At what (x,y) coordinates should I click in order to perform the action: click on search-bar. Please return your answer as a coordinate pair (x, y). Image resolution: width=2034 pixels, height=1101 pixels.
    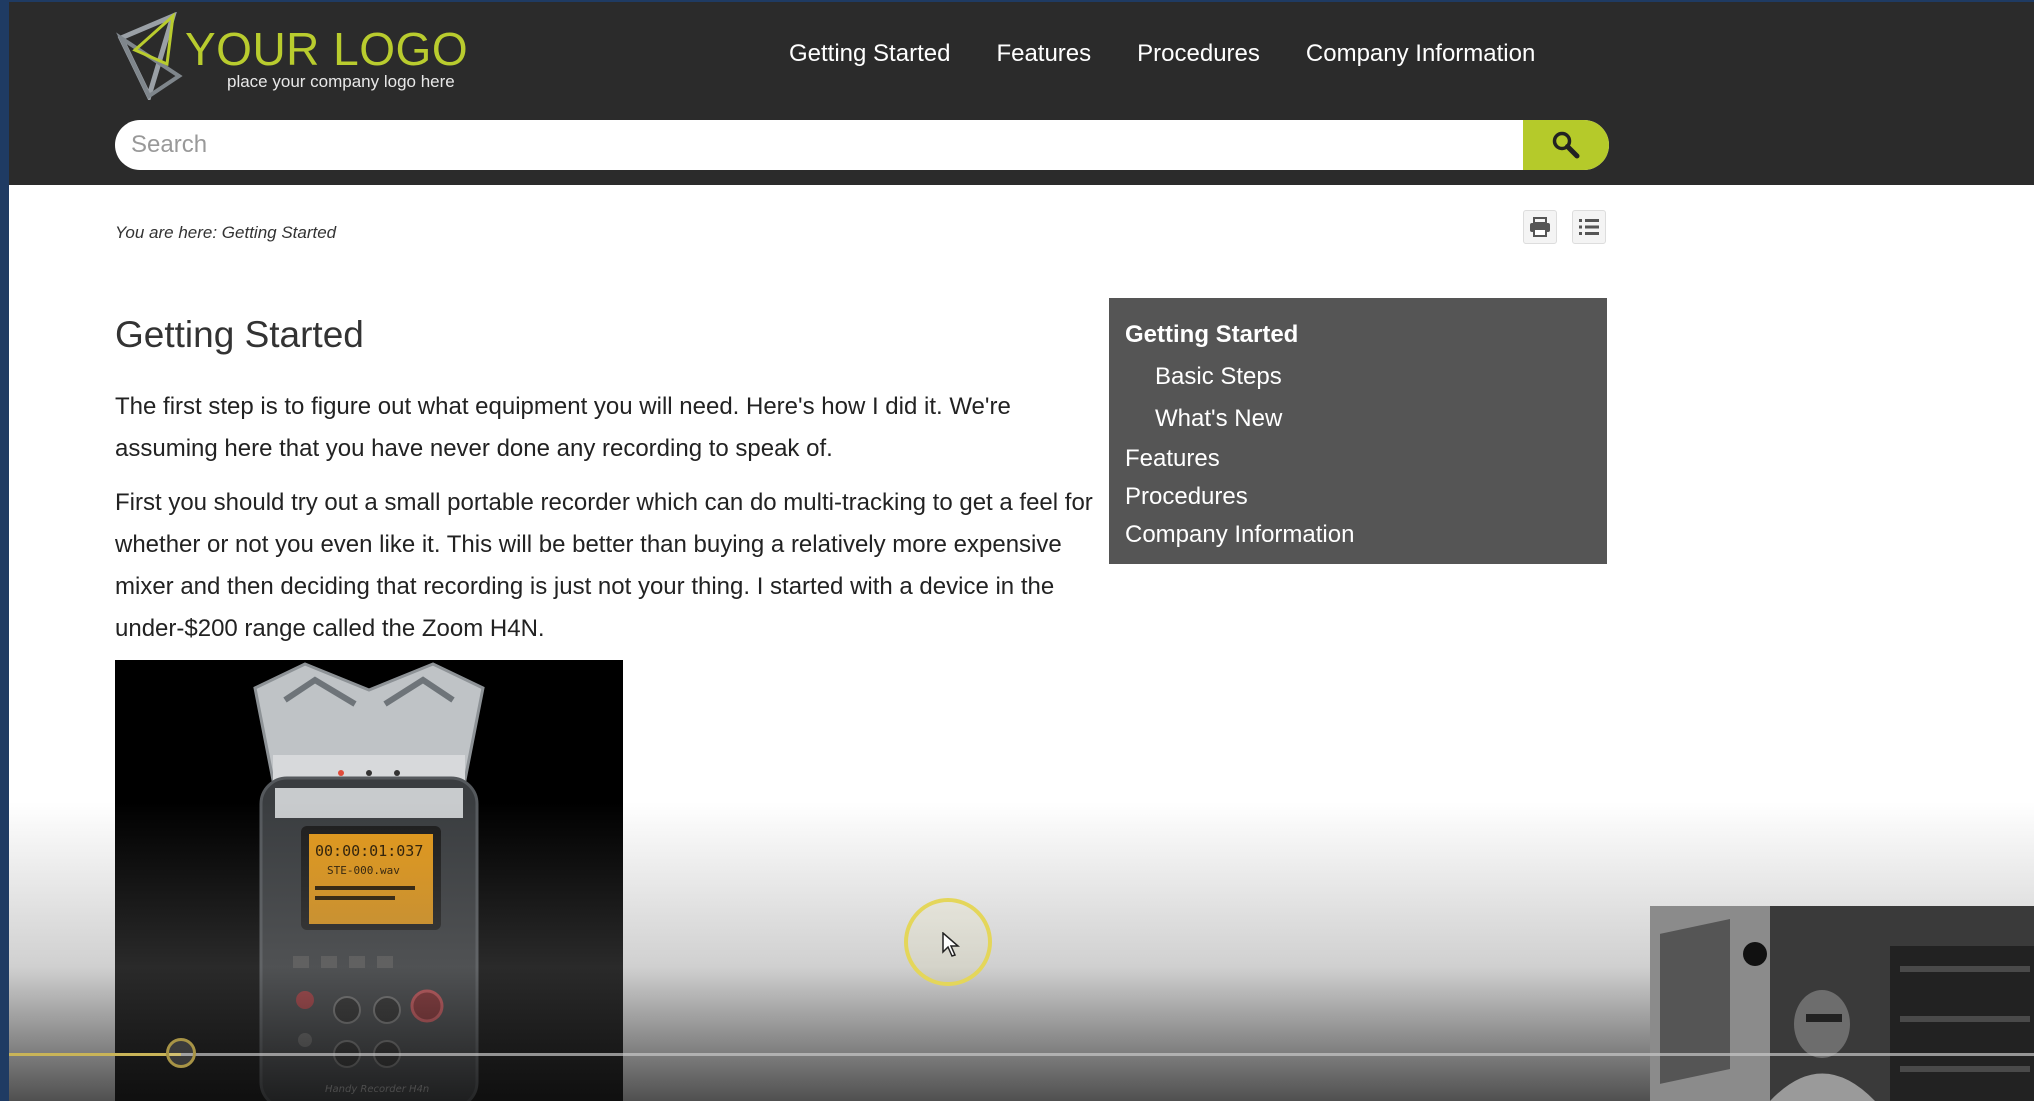
    Looking at the image, I should click on (862, 145).